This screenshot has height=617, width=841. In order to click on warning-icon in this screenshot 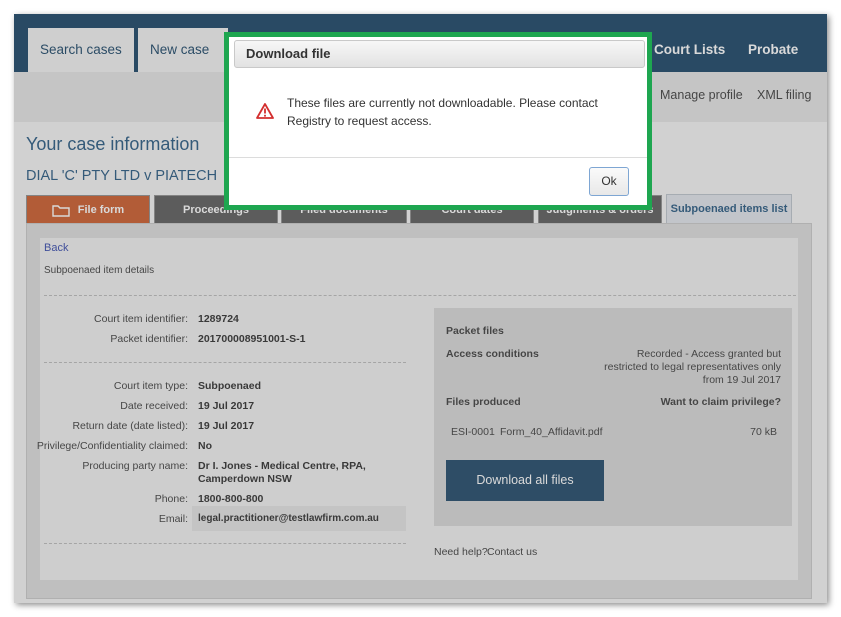, I will do `click(265, 111)`.